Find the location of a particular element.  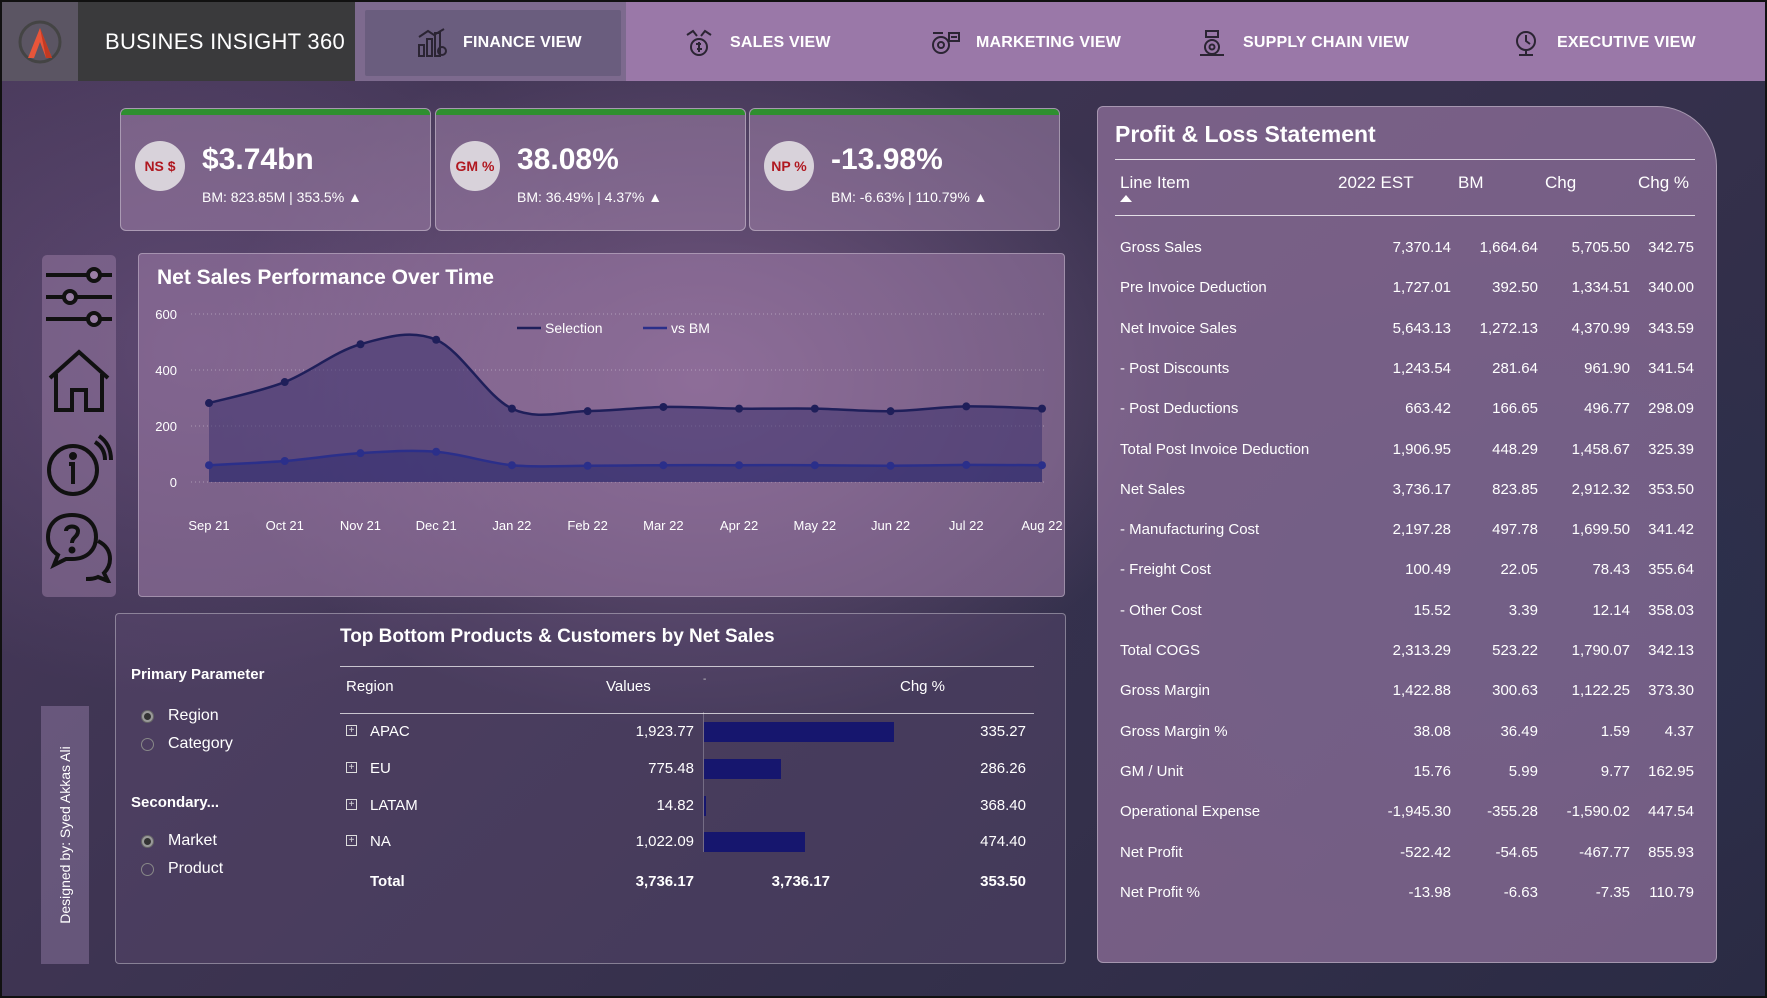

tab-supply-chain-view: SUPPLY CHAIN VIEW is located at coordinates (1325, 43).